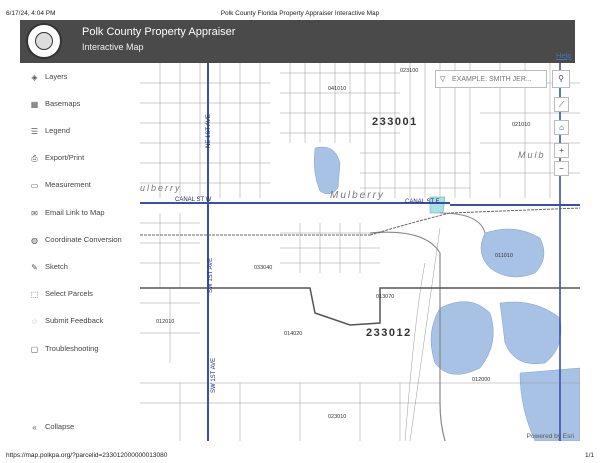 The image size is (600, 463). I want to click on search-input, so click(498, 79).